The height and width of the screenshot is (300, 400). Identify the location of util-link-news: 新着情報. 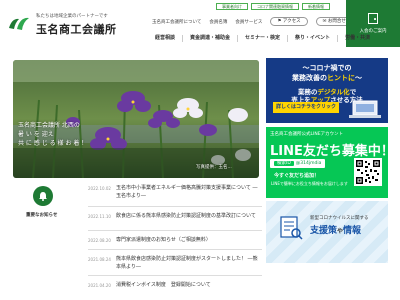
(316, 6).